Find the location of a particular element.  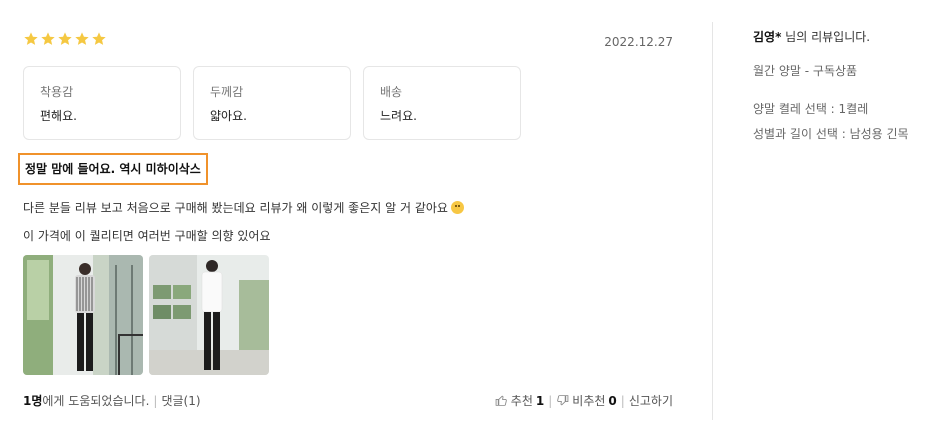

recommend-count: 1 is located at coordinates (540, 400).